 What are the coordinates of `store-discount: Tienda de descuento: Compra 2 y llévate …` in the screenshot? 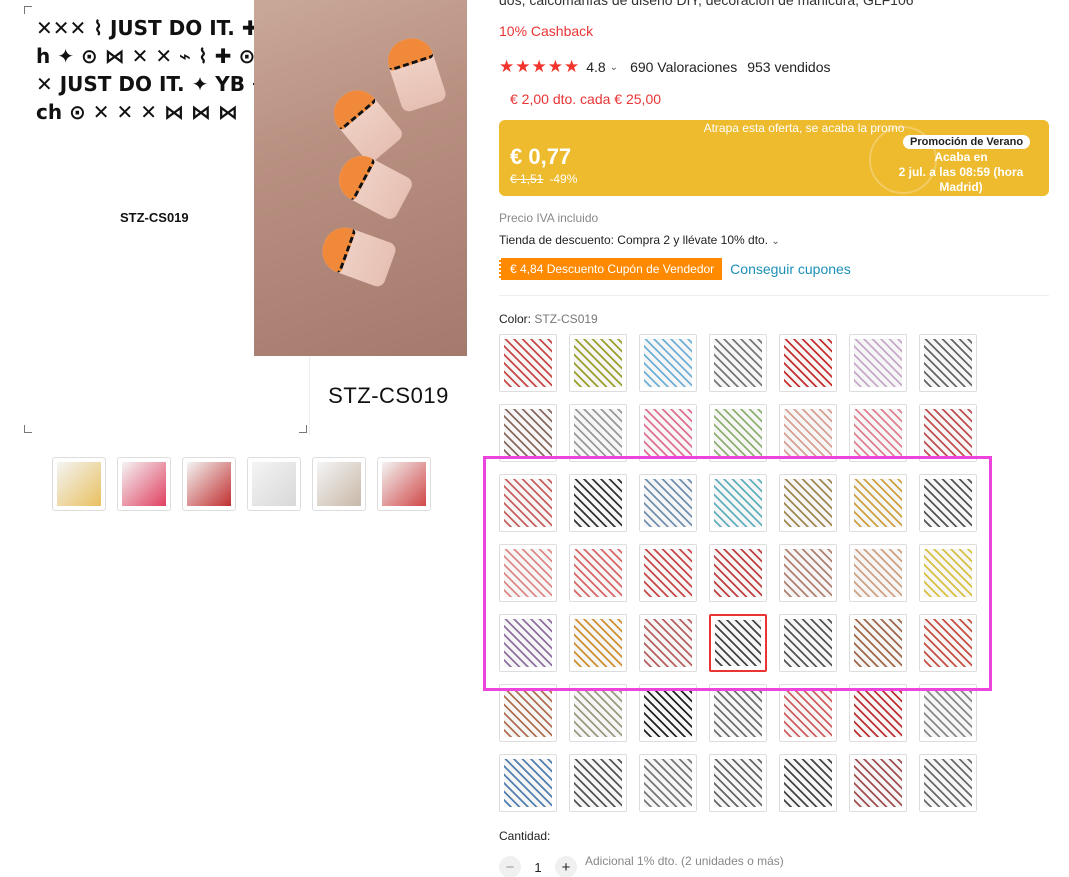 It's located at (639, 240).